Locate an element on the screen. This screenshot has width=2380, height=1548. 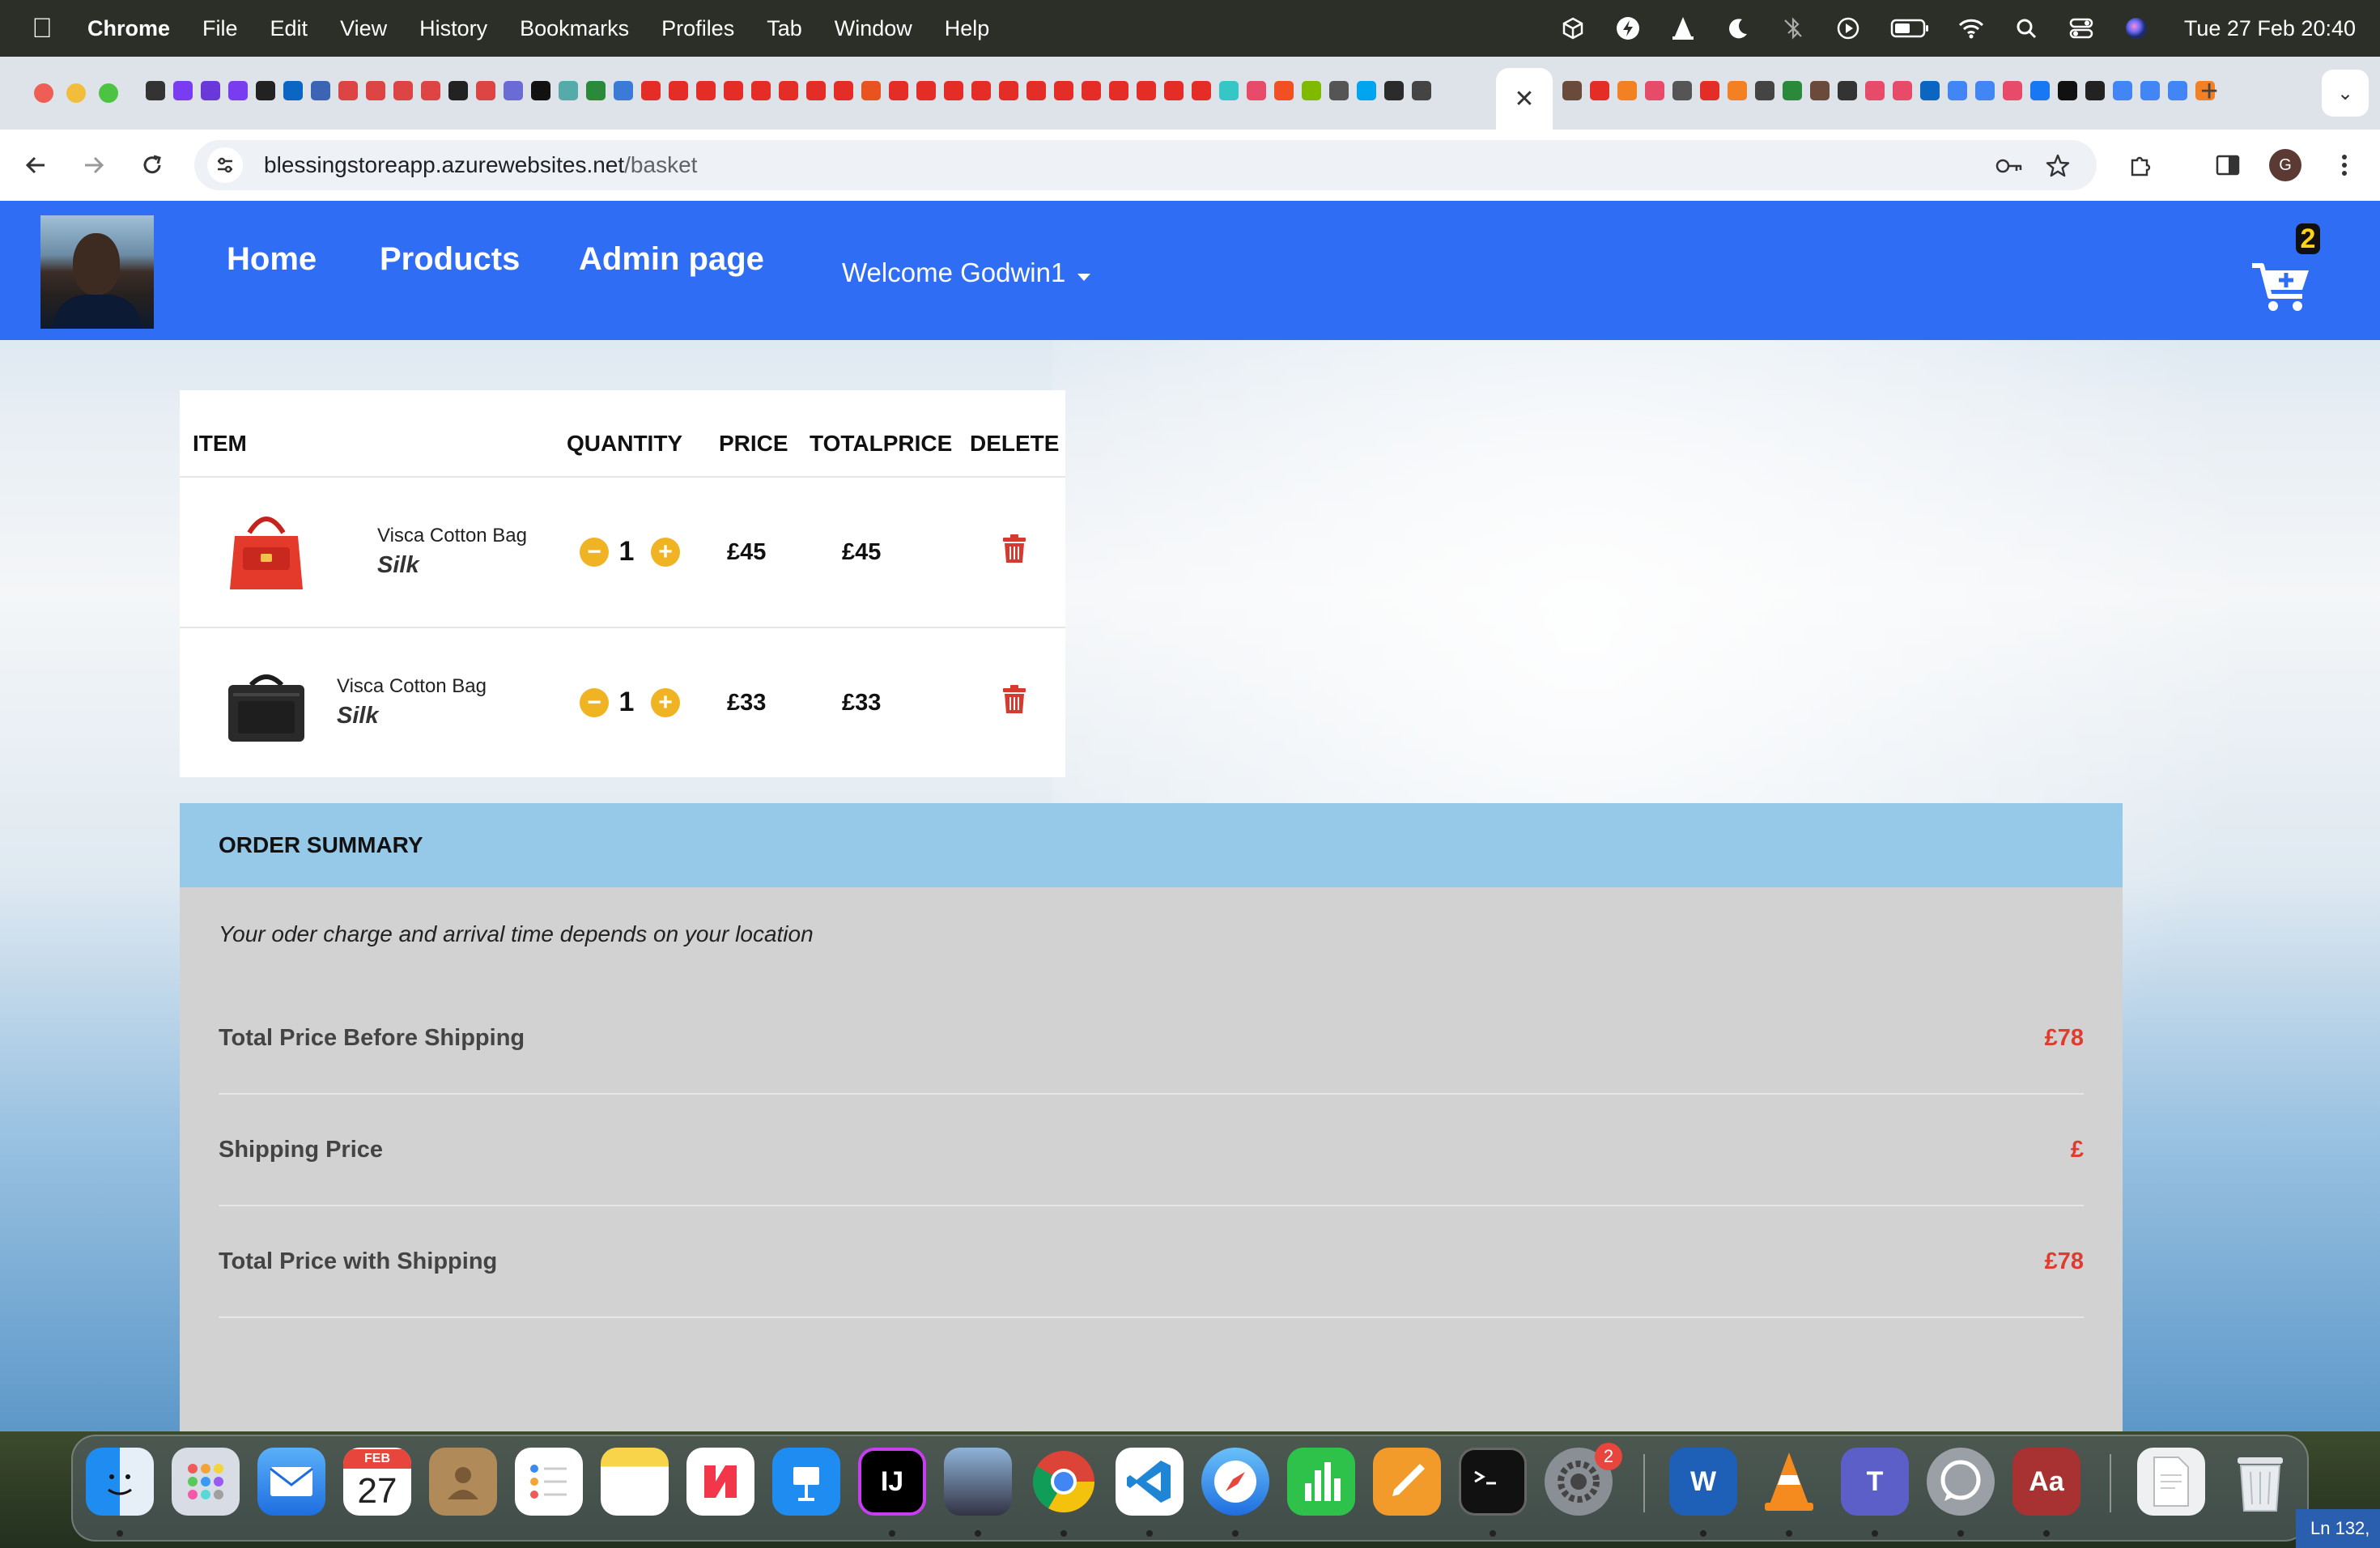
wifi-icon is located at coordinates (1971, 29).